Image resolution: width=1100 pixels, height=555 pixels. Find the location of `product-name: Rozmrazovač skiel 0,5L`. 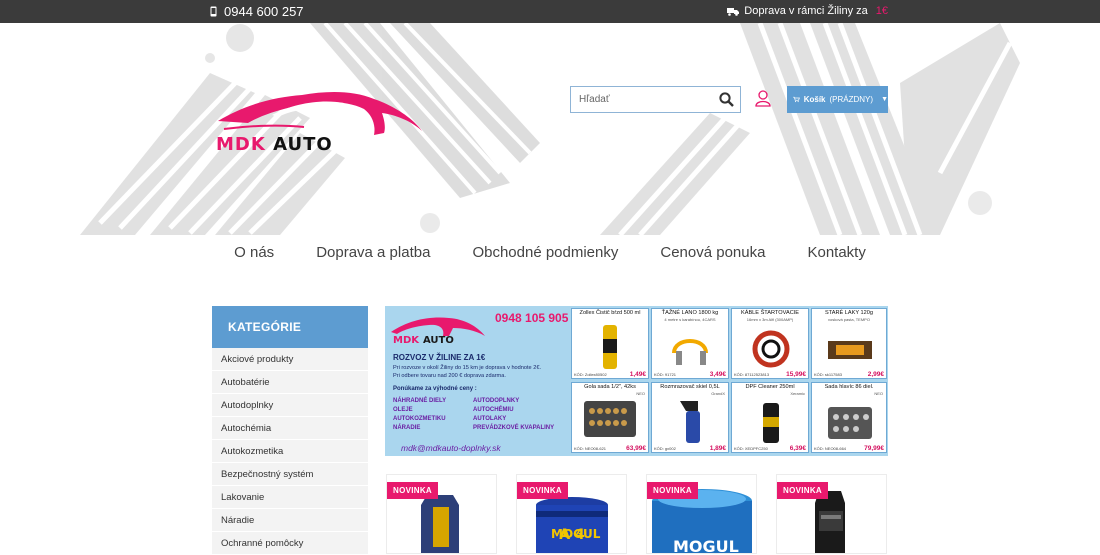

product-name: Rozmrazovač skiel 0,5L is located at coordinates (690, 387).